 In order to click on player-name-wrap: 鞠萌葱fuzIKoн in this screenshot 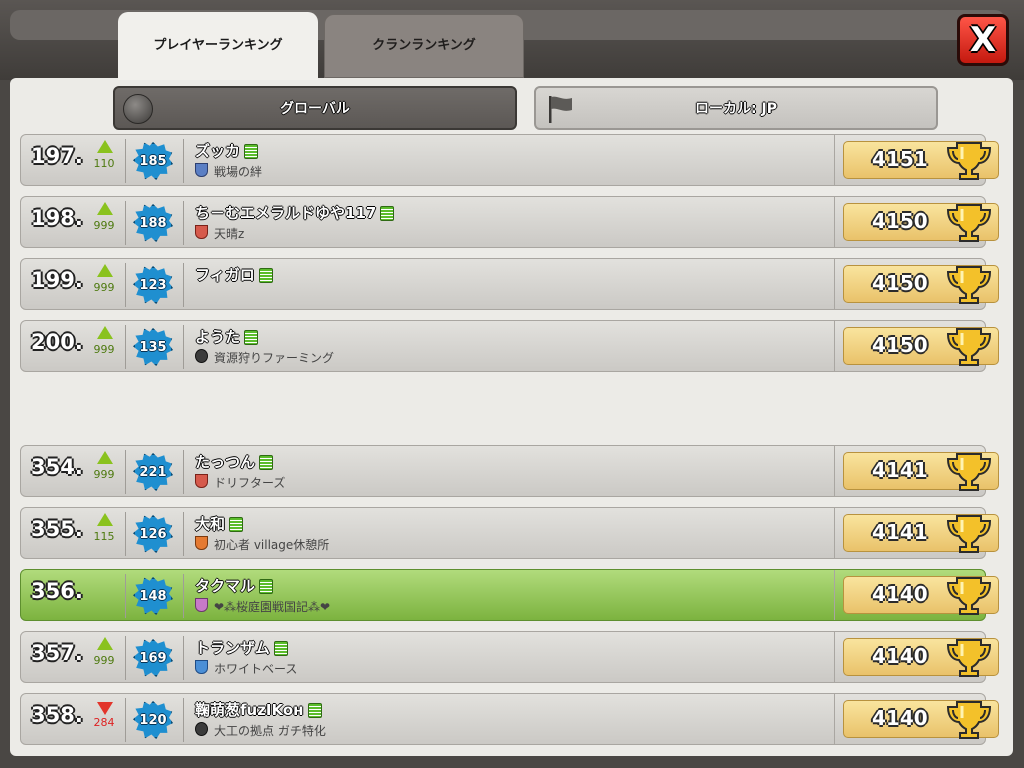, I will do `click(258, 709)`.